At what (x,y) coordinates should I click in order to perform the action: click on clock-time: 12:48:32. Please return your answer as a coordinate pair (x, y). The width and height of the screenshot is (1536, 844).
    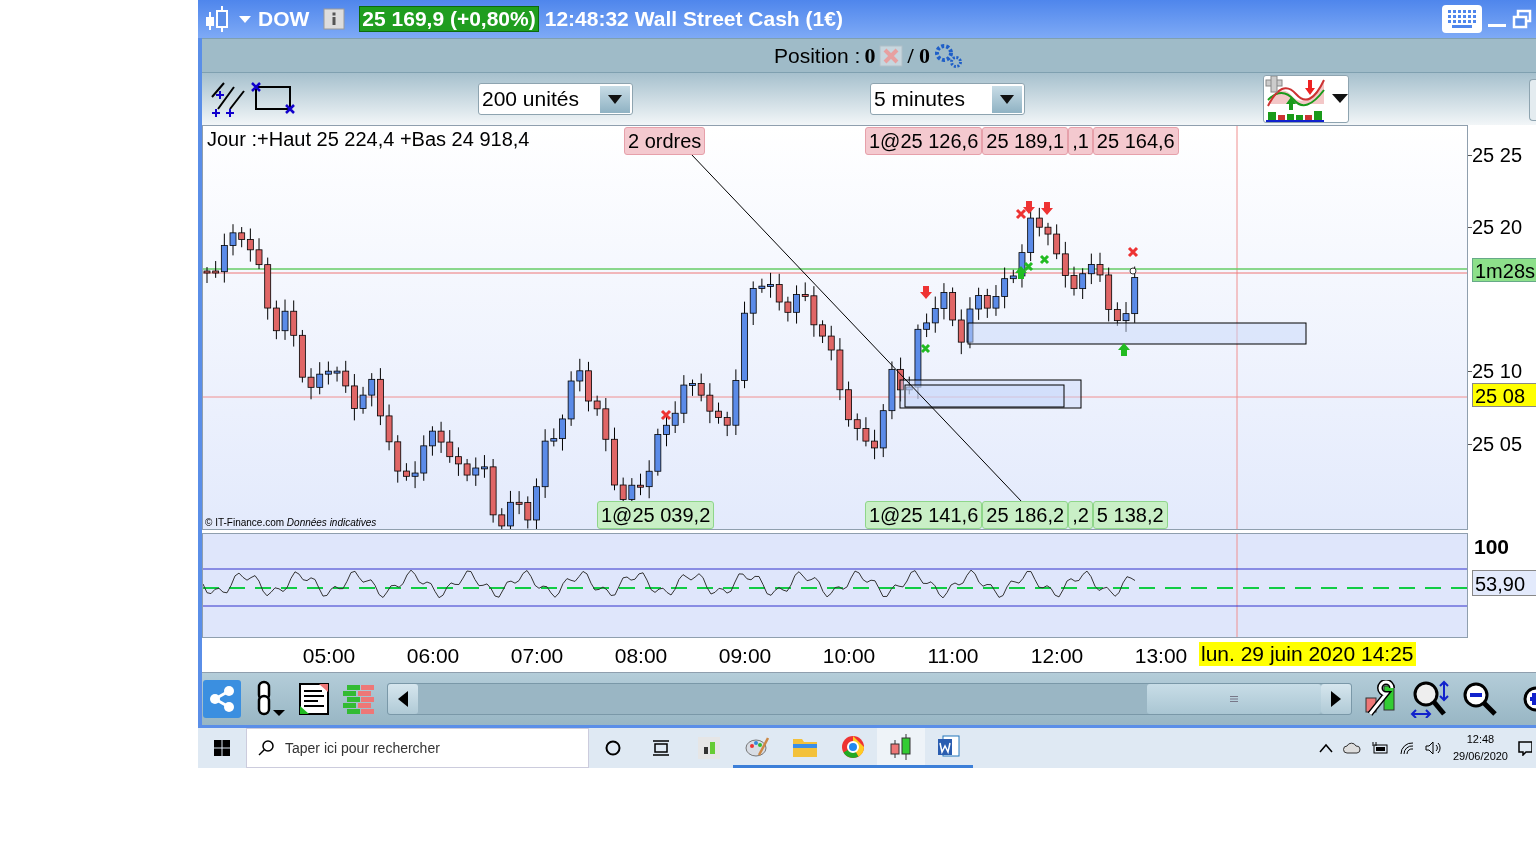
    Looking at the image, I should click on (586, 19).